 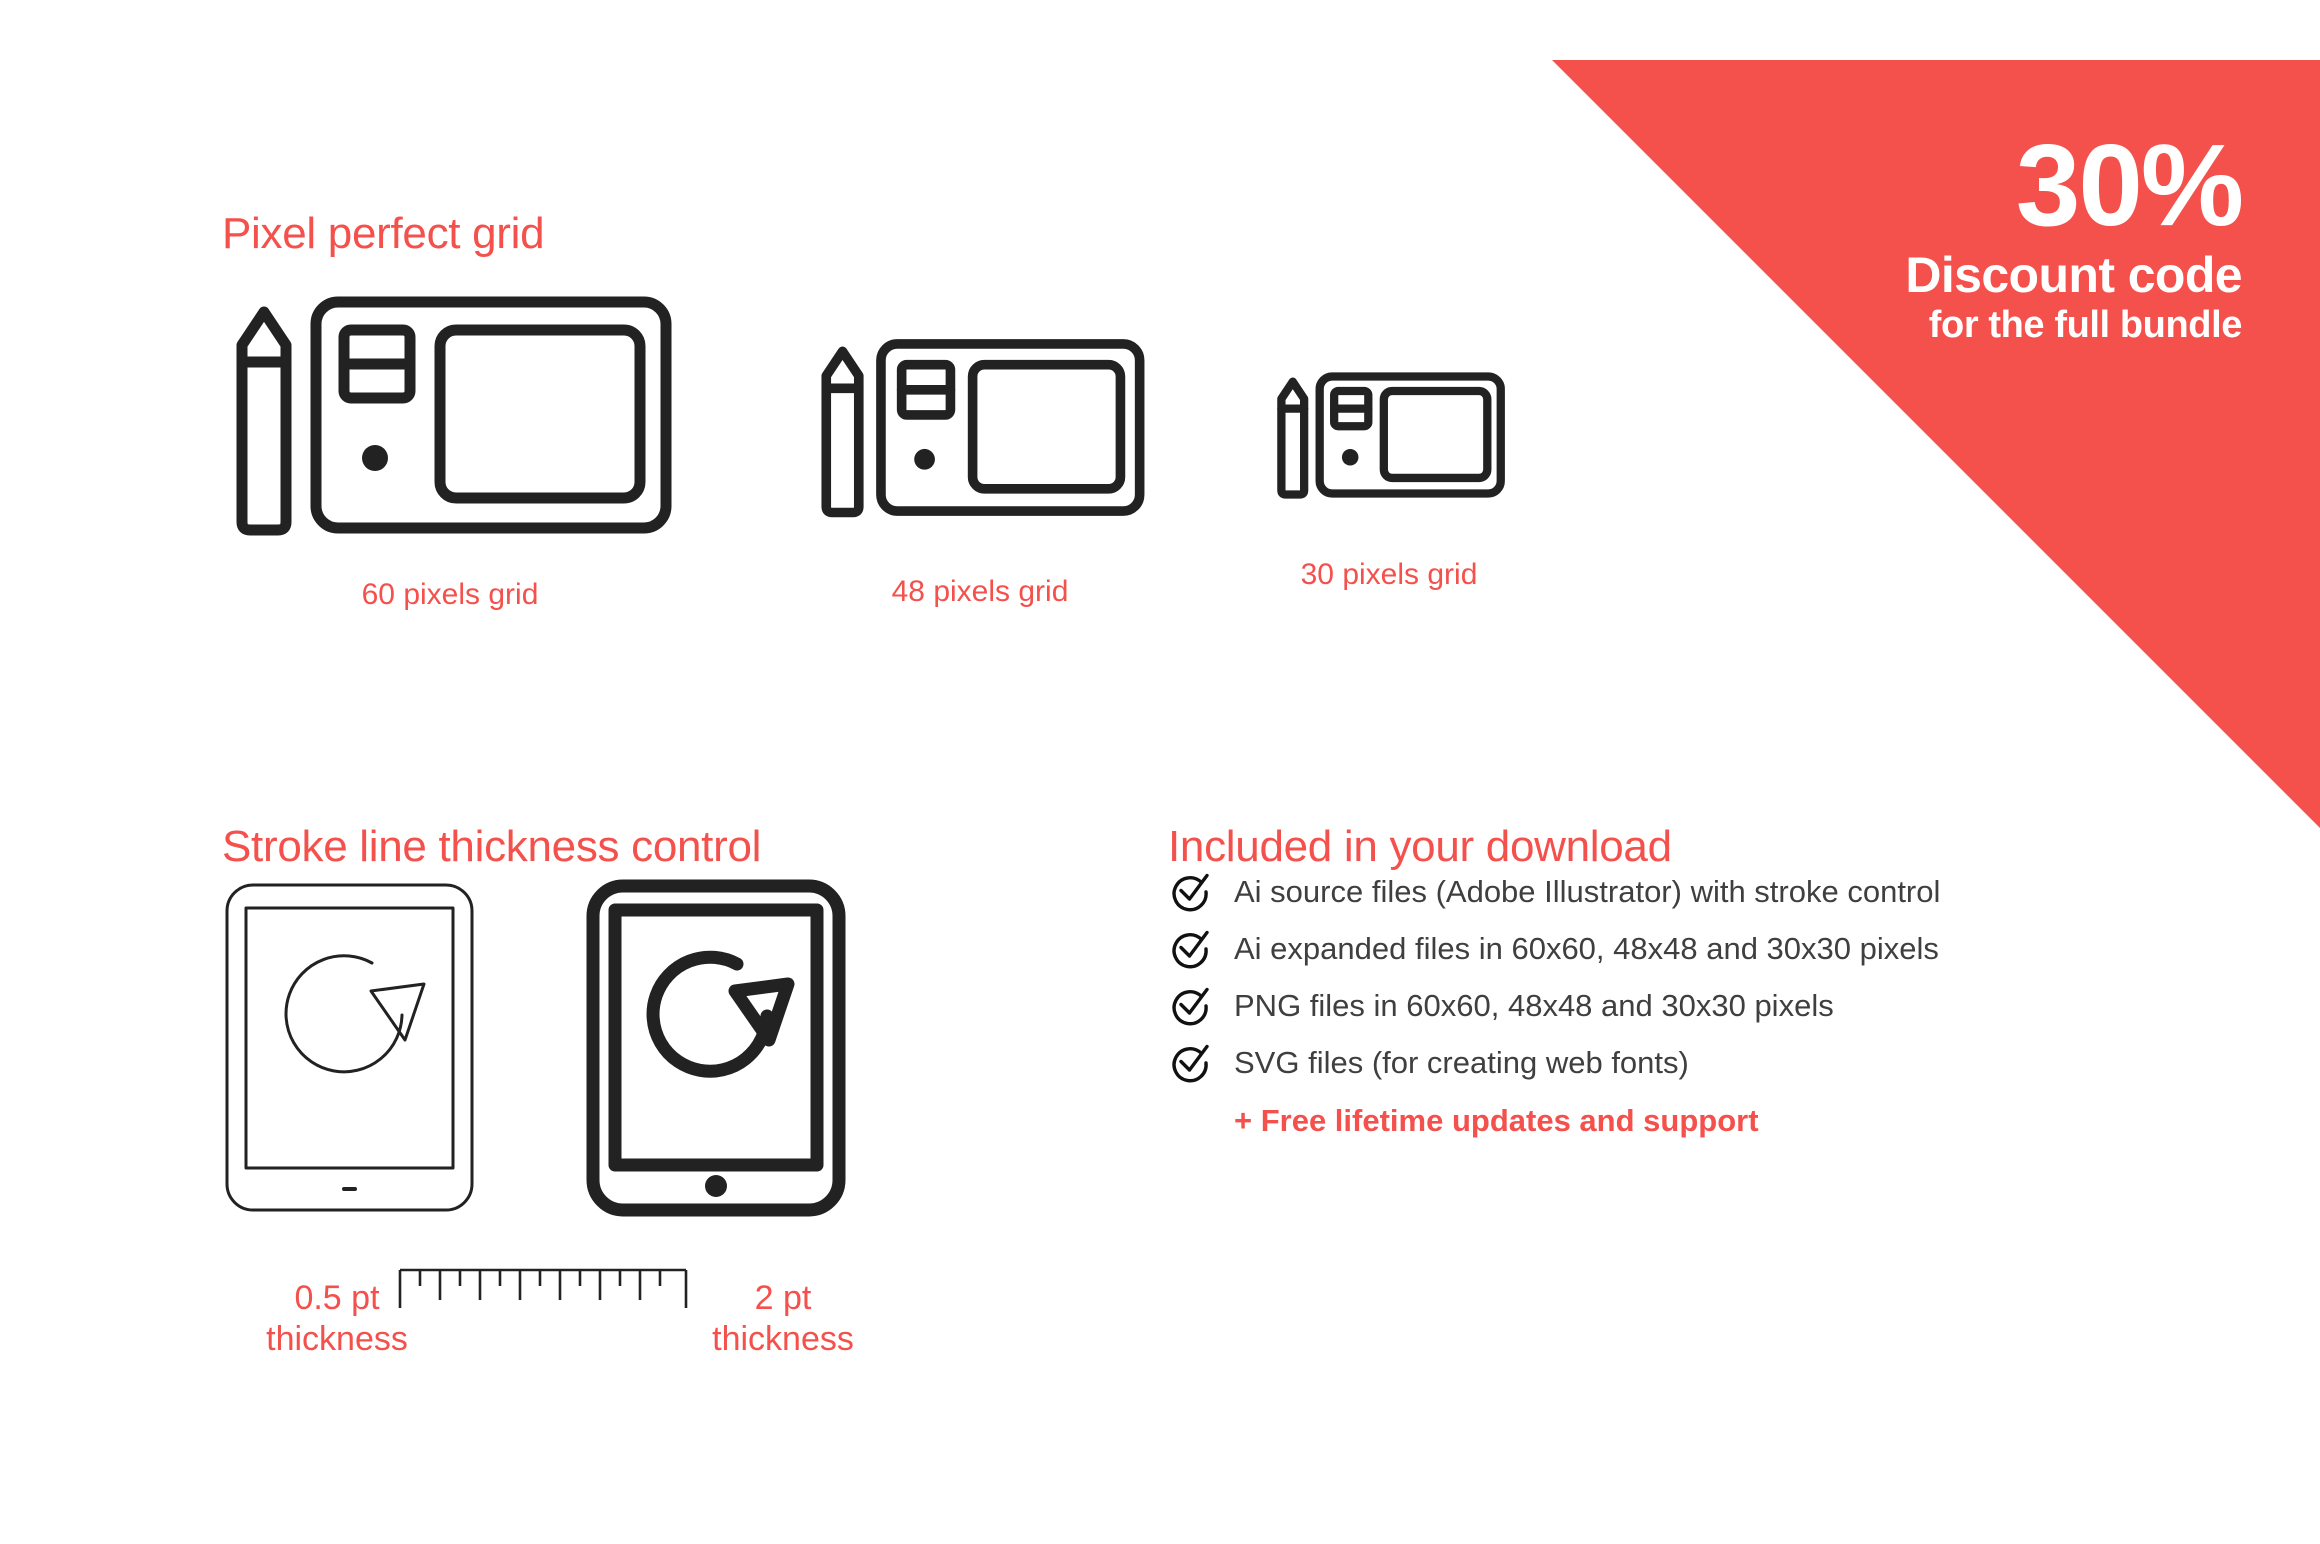 What do you see at coordinates (716, 1186) in the screenshot?
I see `tablet-home-dot` at bounding box center [716, 1186].